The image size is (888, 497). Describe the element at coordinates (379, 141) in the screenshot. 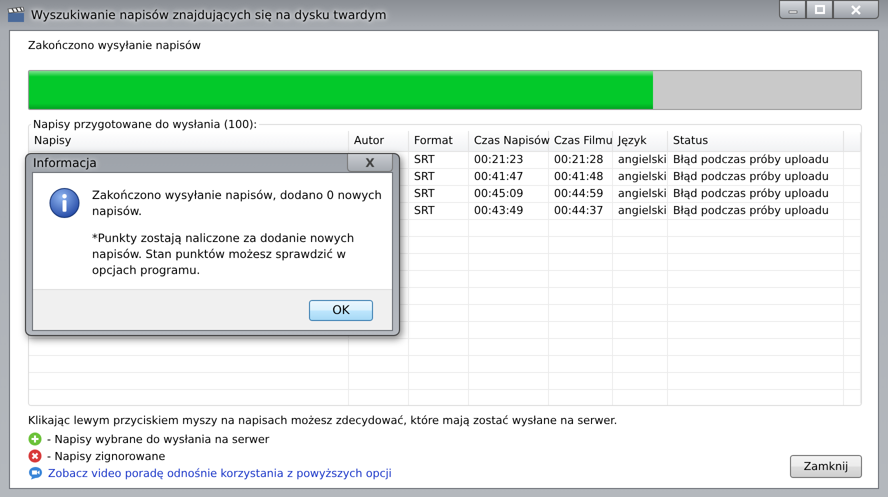

I see `column-header: Autor` at that location.